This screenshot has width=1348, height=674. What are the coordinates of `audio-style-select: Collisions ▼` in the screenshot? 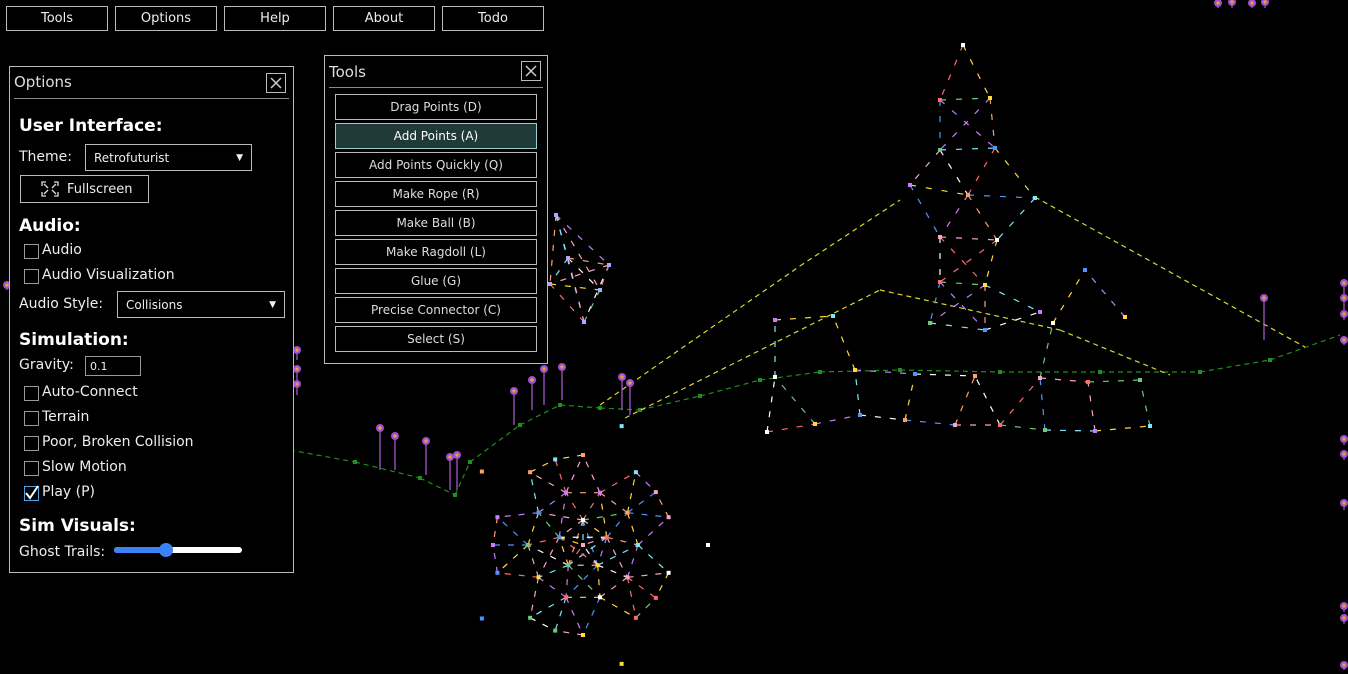 It's located at (201, 304).